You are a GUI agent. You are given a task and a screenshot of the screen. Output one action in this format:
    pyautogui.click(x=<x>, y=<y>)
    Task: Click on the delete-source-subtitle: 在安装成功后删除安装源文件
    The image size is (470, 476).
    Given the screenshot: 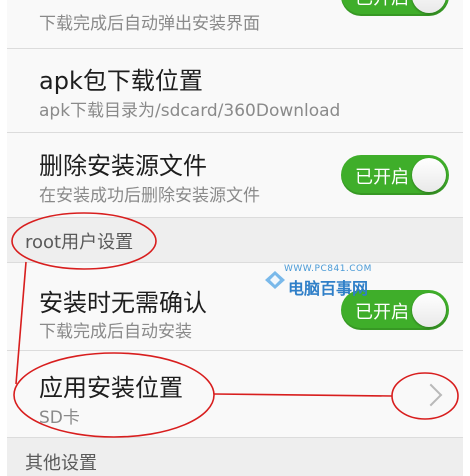 What is the action you would take?
    pyautogui.click(x=149, y=196)
    